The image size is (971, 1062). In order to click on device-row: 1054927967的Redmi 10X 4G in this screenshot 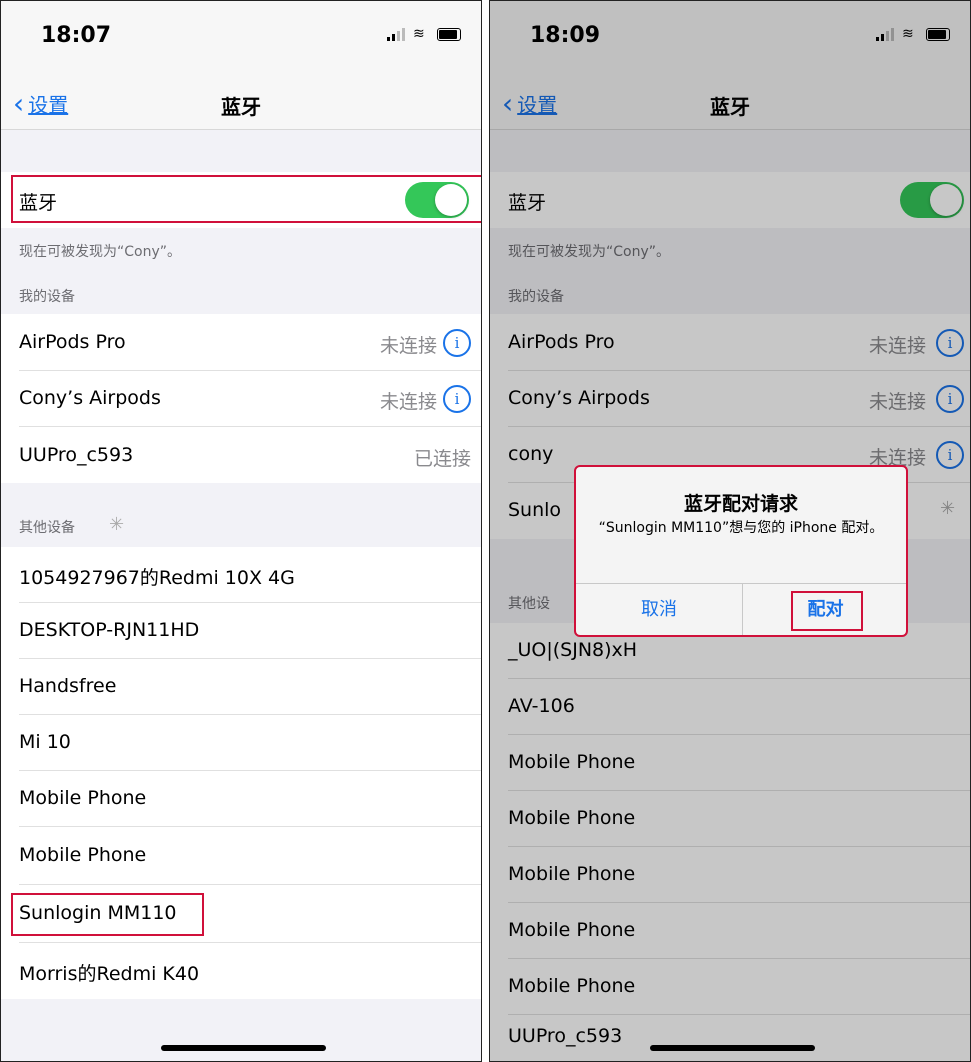, I will do `click(241, 575)`.